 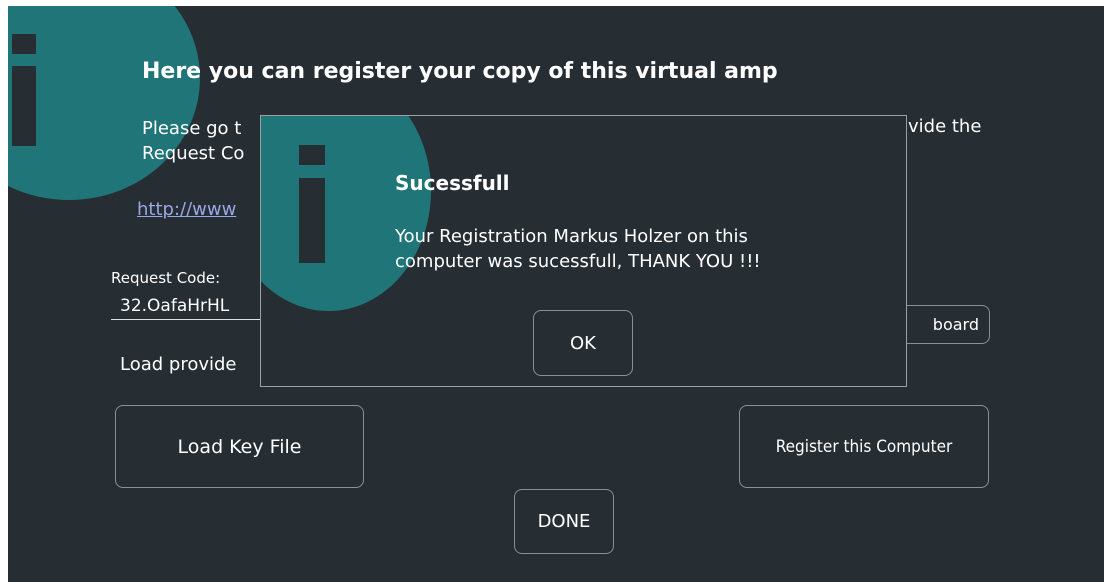 I want to click on instructions-line-2: Request Co, so click(x=193, y=153).